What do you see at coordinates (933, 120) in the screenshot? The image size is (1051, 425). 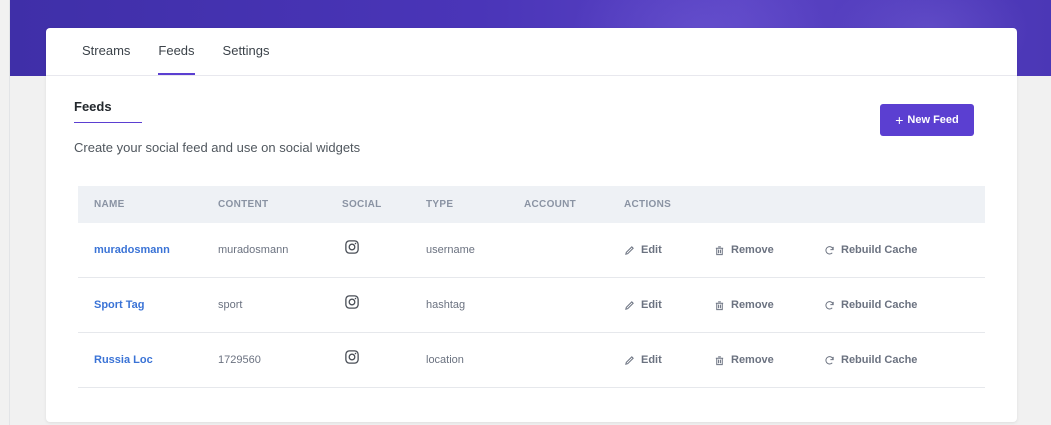 I see `new-feed-label: New Feed` at bounding box center [933, 120].